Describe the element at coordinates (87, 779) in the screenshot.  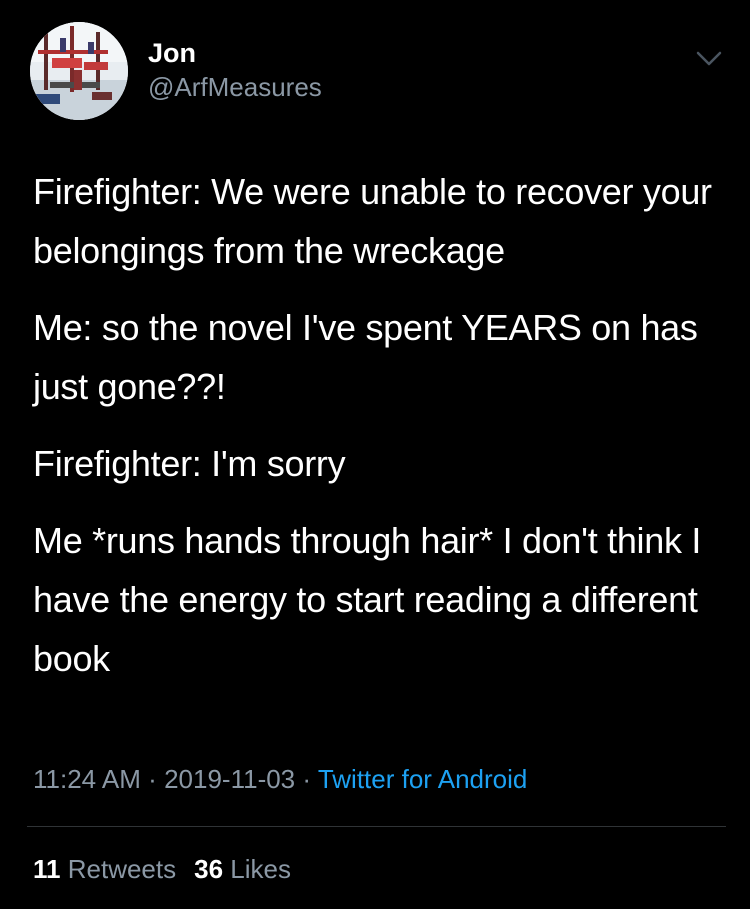
I see `tweet-time: 11:24 AM` at that location.